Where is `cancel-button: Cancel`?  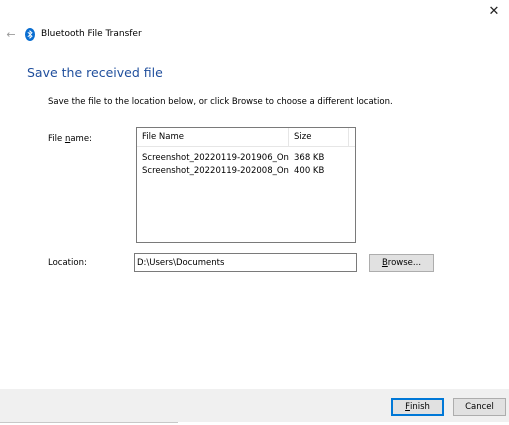
cancel-button: Cancel is located at coordinates (479, 407).